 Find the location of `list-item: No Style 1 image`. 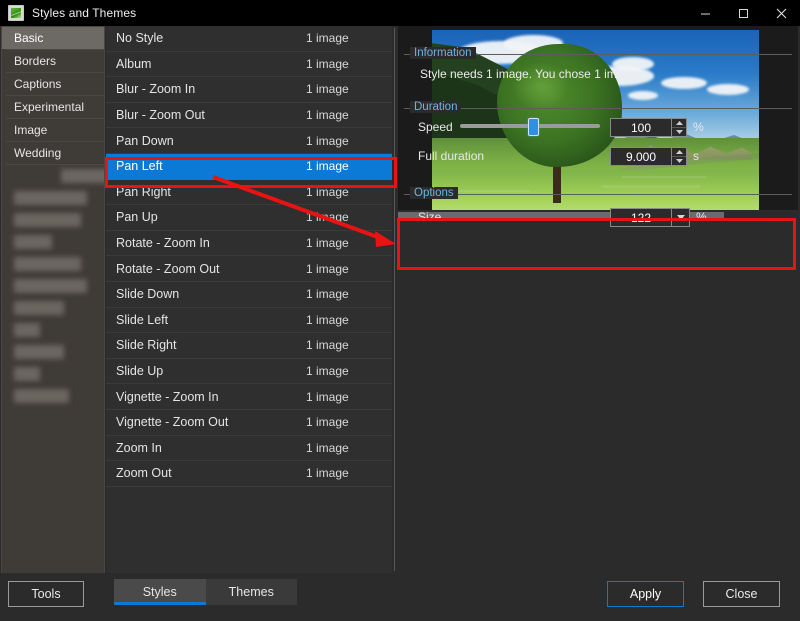

list-item: No Style 1 image is located at coordinates (249, 39).